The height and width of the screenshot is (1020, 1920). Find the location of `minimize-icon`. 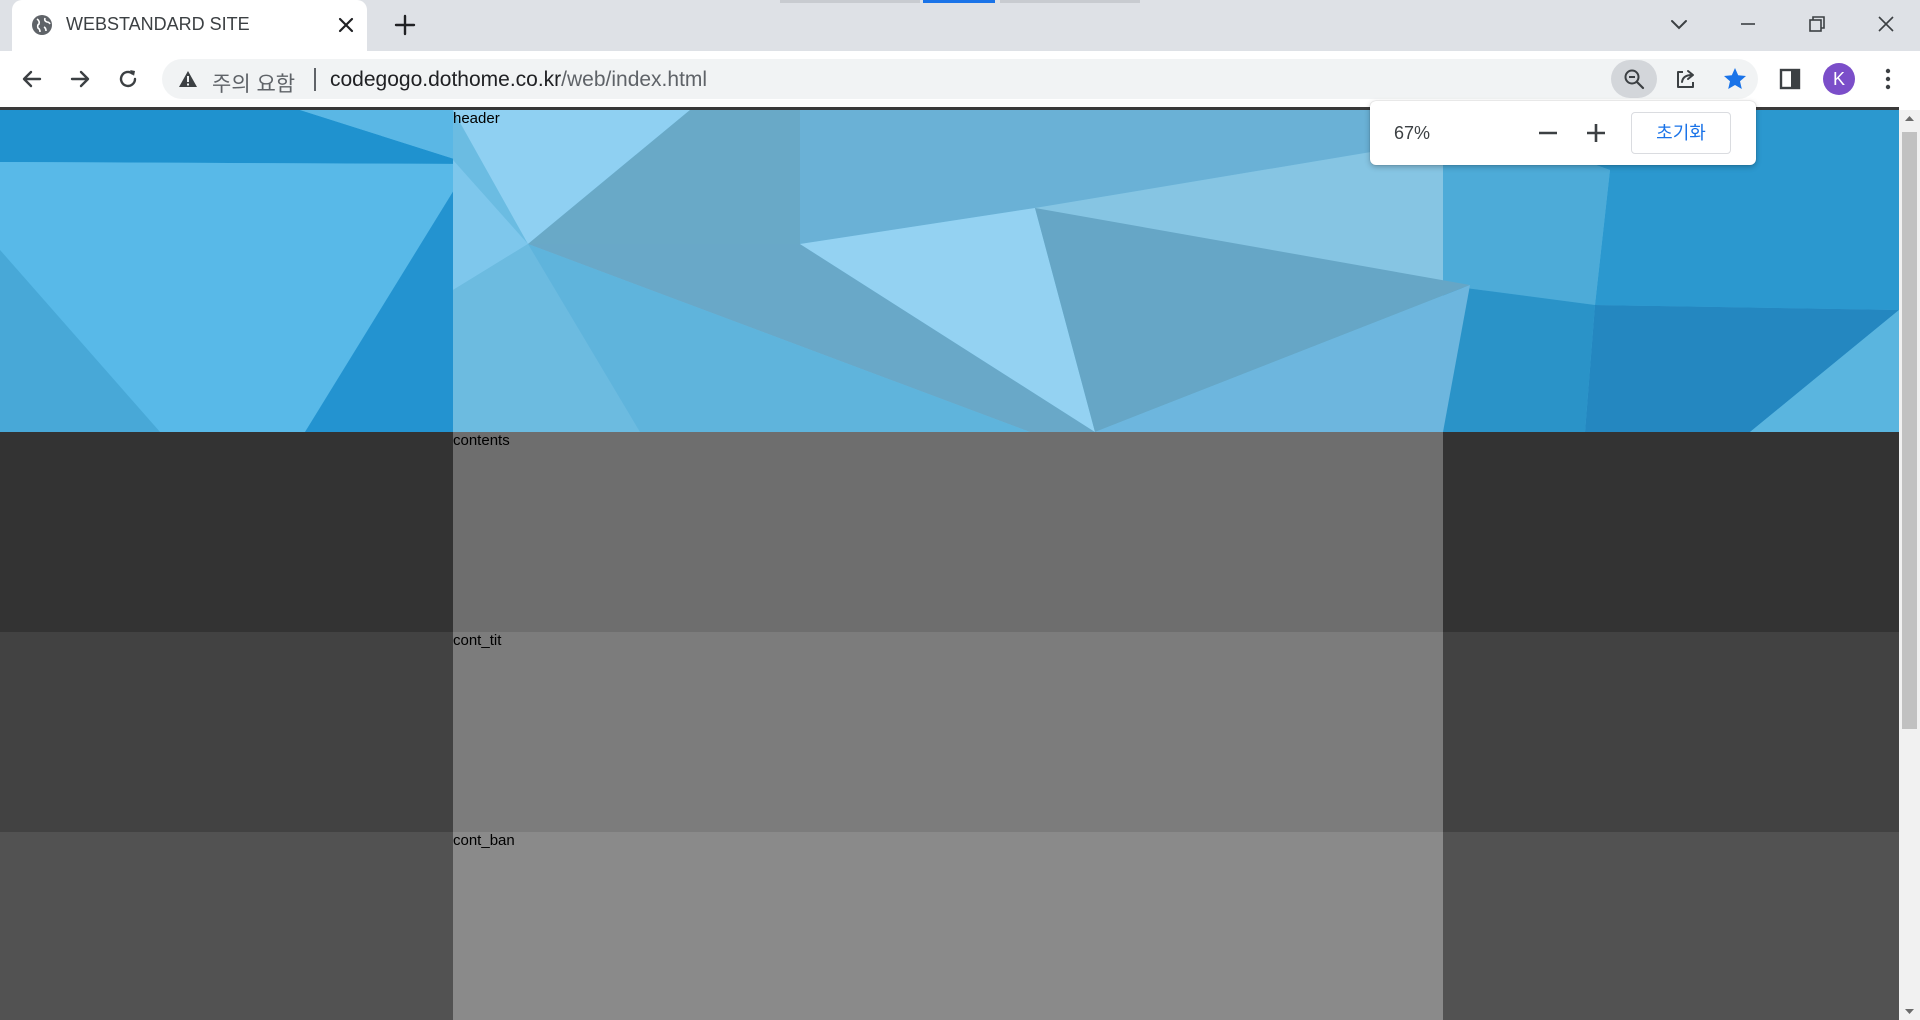

minimize-icon is located at coordinates (1748, 24).